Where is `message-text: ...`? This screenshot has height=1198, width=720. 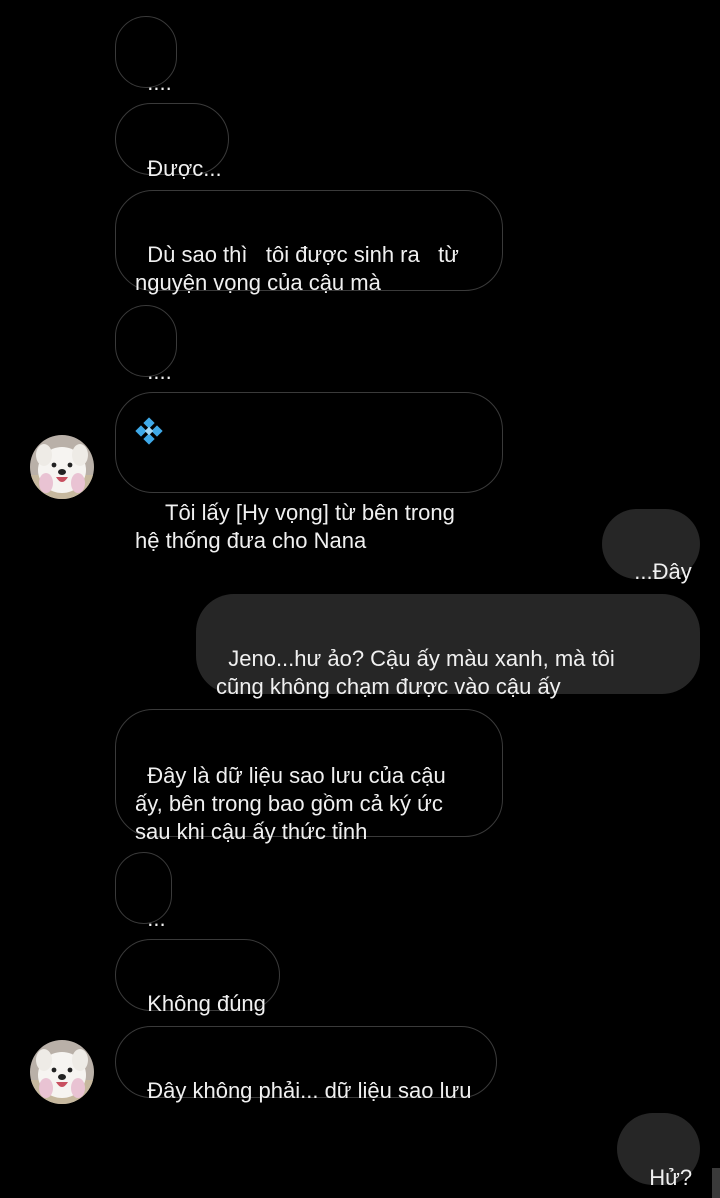
message-text: ... is located at coordinates (156, 918).